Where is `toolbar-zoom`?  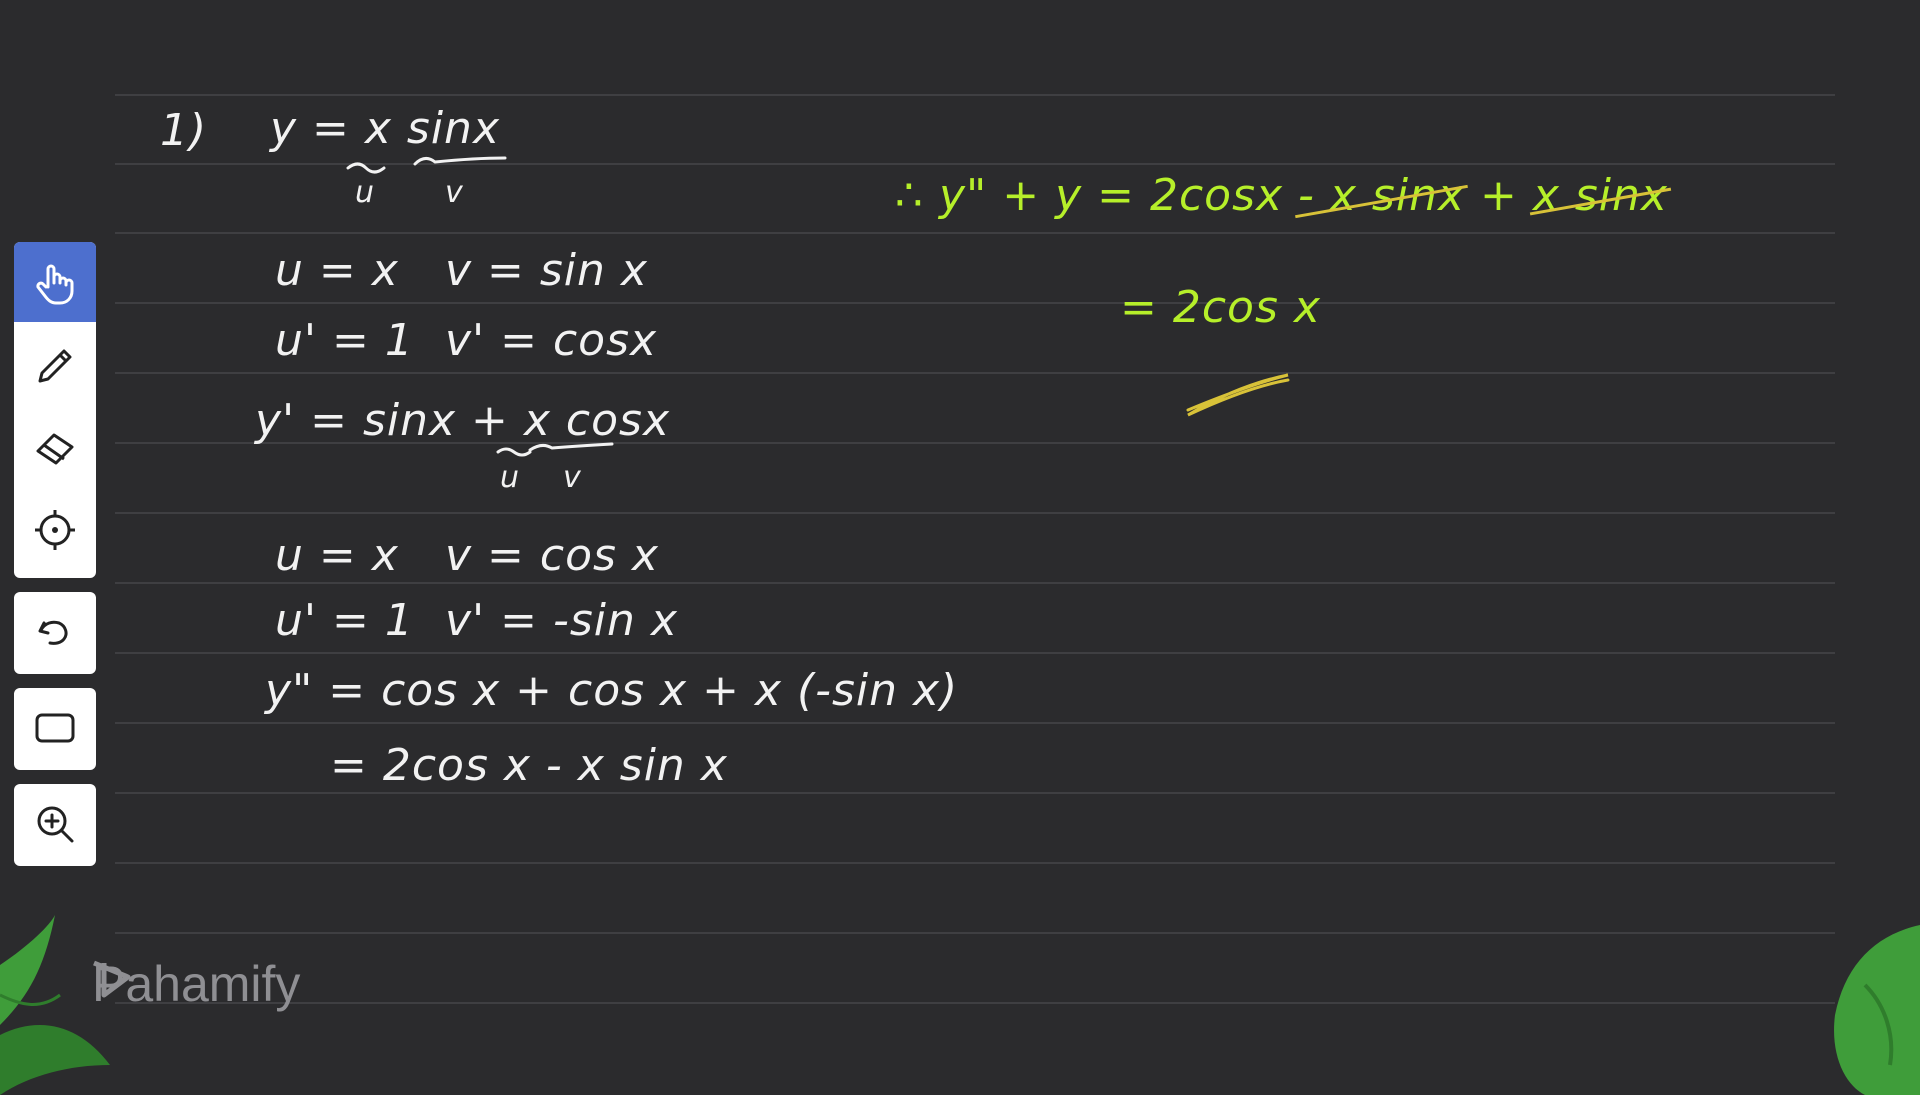 toolbar-zoom is located at coordinates (55, 825).